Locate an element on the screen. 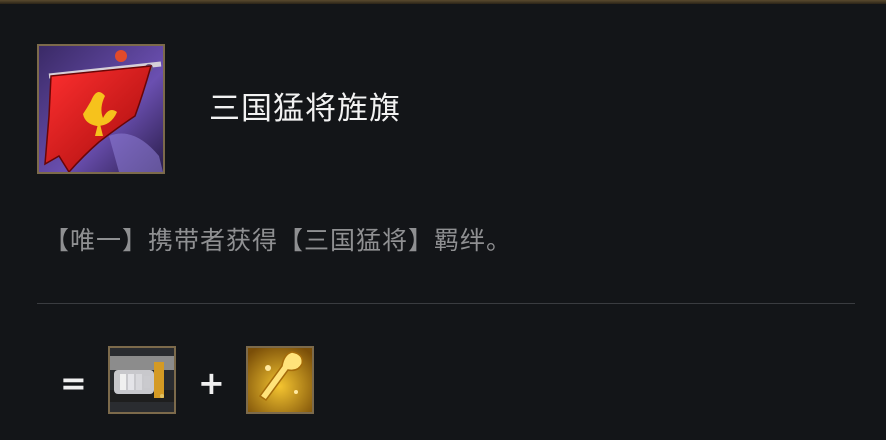  equals-sign: = is located at coordinates (73, 383).